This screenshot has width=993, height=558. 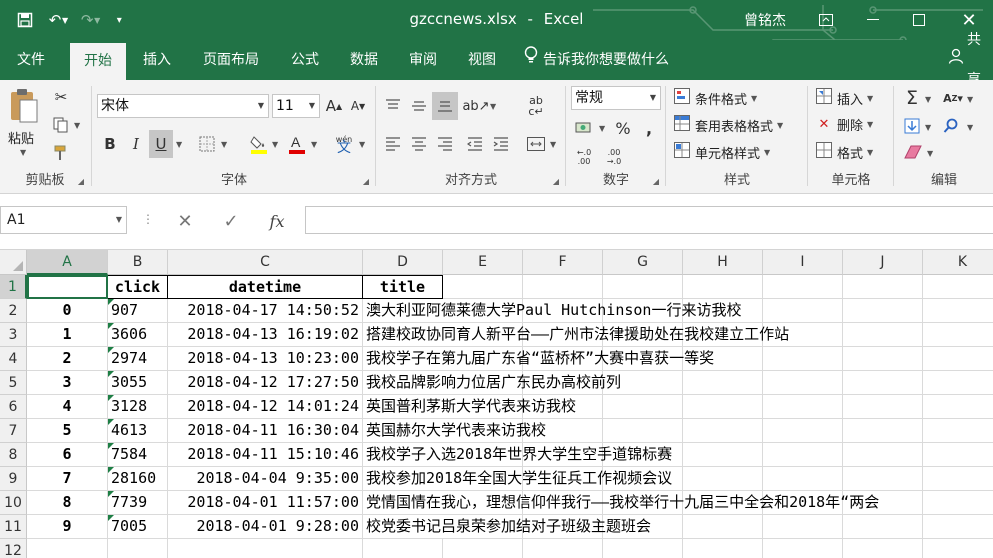 I want to click on underline-dropdown-icon: ▼, so click(x=179, y=144).